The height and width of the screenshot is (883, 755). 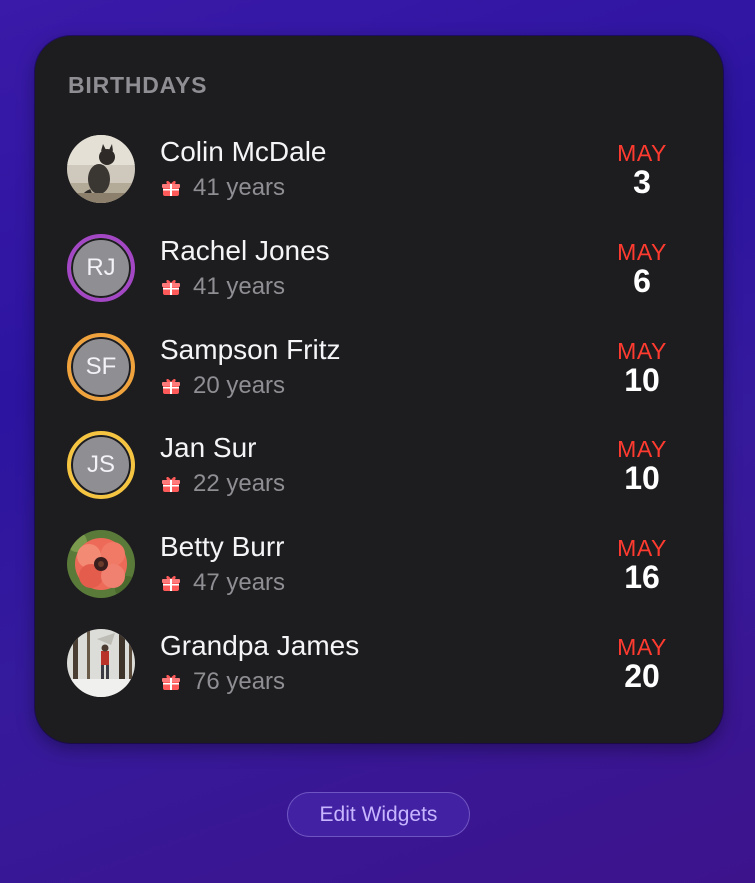 I want to click on person-name: Rachel Jones, so click(x=245, y=250).